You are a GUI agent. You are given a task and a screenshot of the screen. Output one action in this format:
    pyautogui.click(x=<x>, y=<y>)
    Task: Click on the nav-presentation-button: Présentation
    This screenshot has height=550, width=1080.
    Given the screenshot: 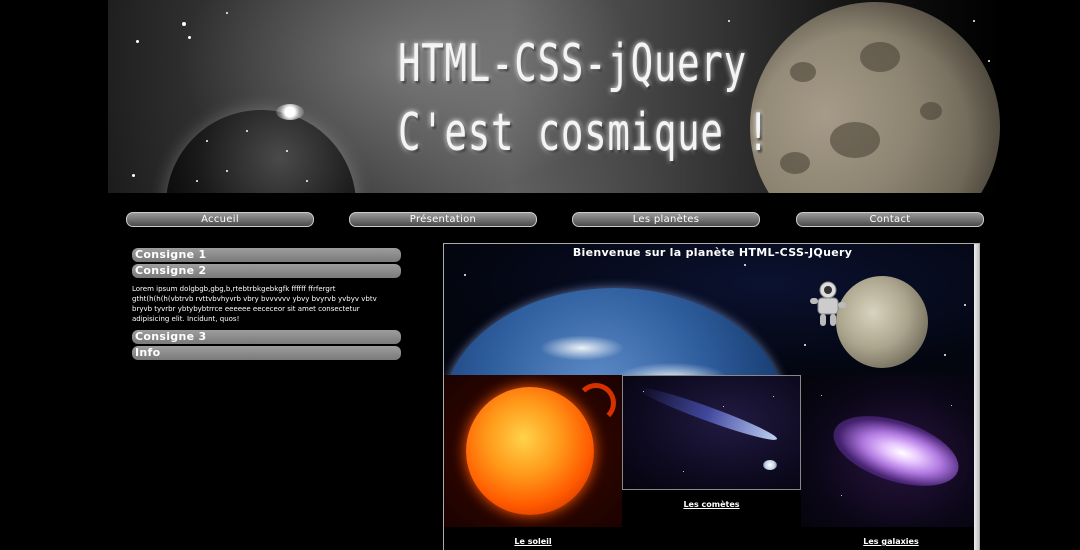 What is the action you would take?
    pyautogui.click(x=443, y=219)
    